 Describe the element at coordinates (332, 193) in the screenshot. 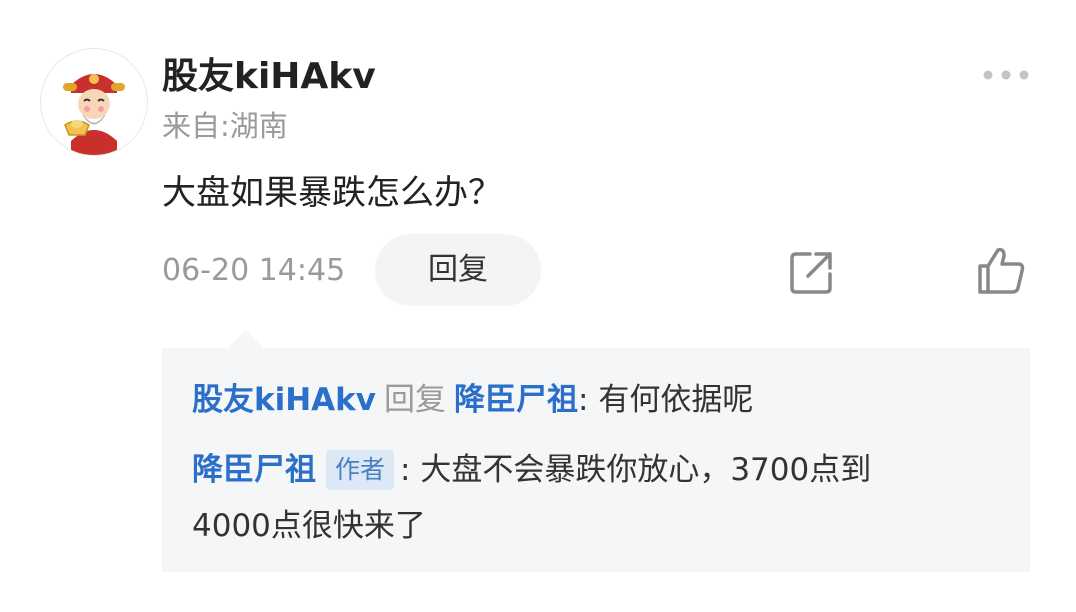

I see `comment-text: 大盘如果暴跌怎么办？` at that location.